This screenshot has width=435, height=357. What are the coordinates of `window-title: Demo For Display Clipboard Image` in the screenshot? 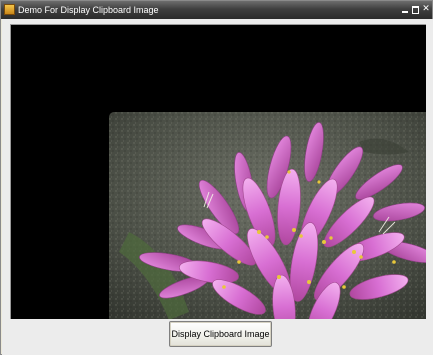 It's located at (88, 10).